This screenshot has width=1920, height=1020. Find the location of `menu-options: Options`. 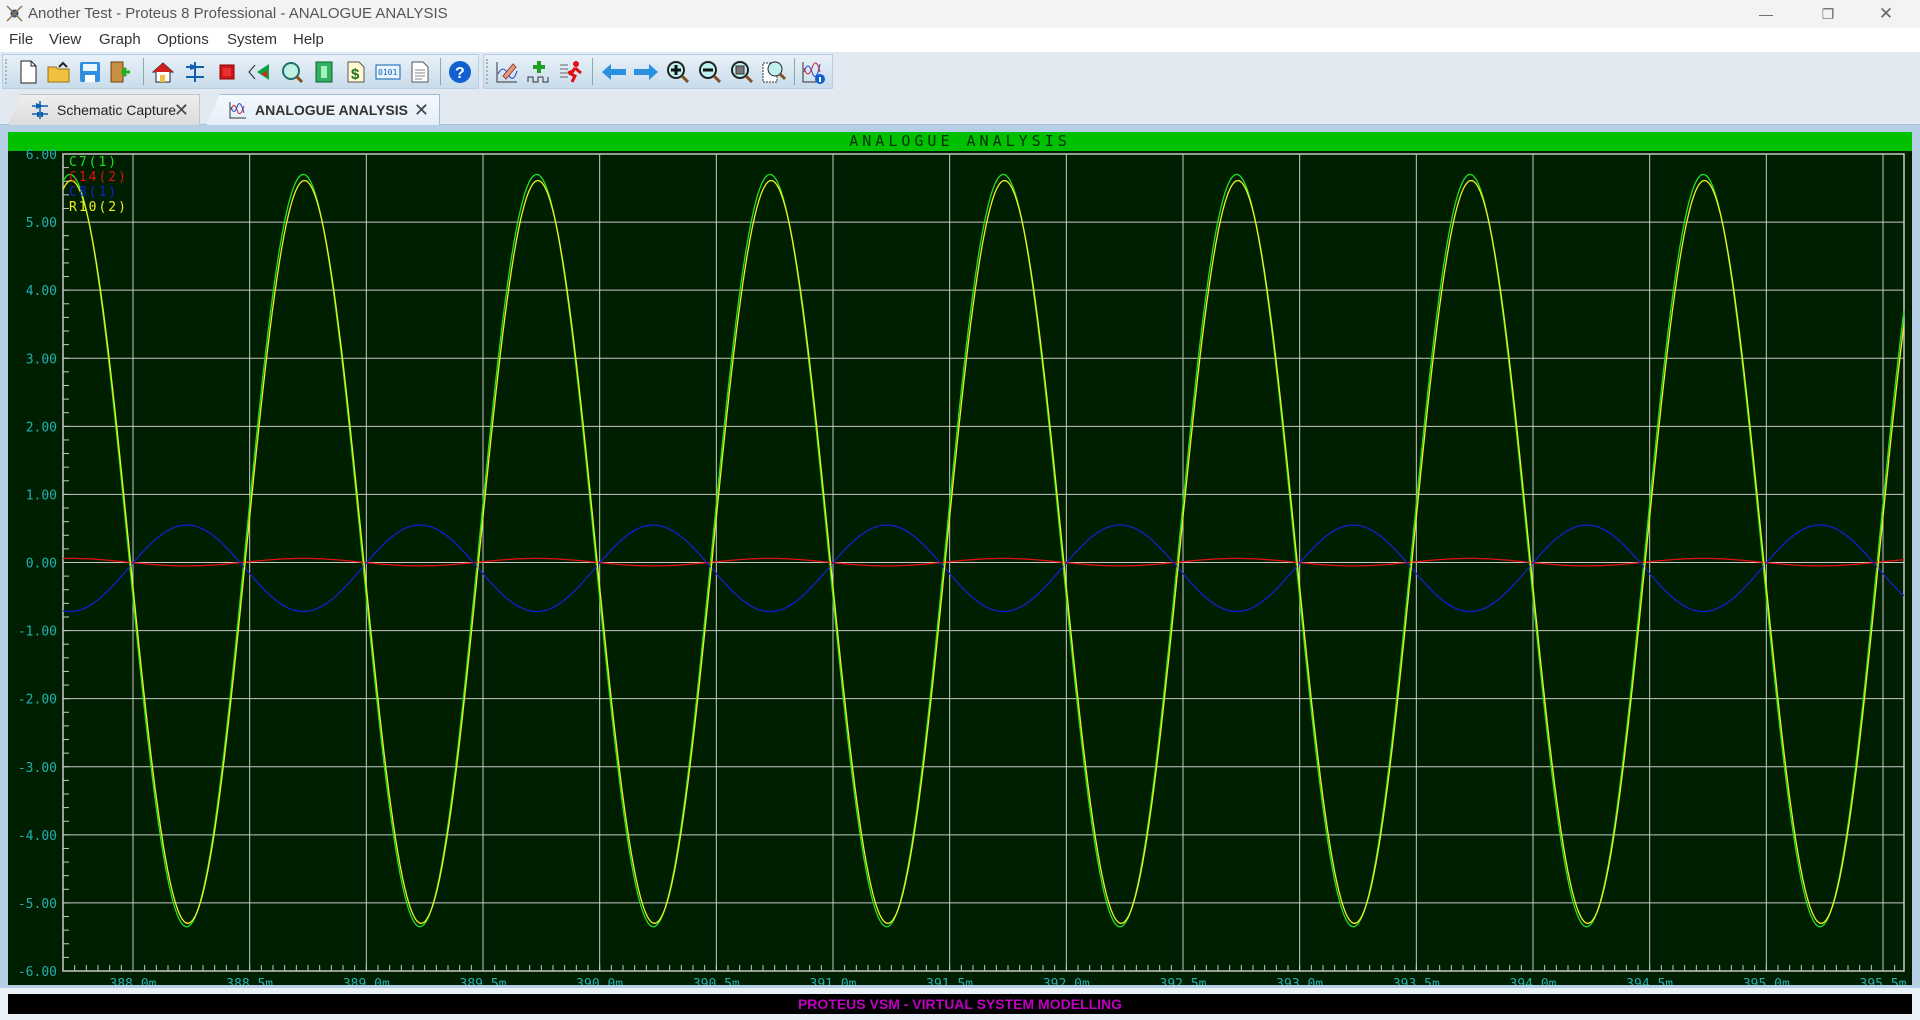

menu-options: Options is located at coordinates (183, 39).